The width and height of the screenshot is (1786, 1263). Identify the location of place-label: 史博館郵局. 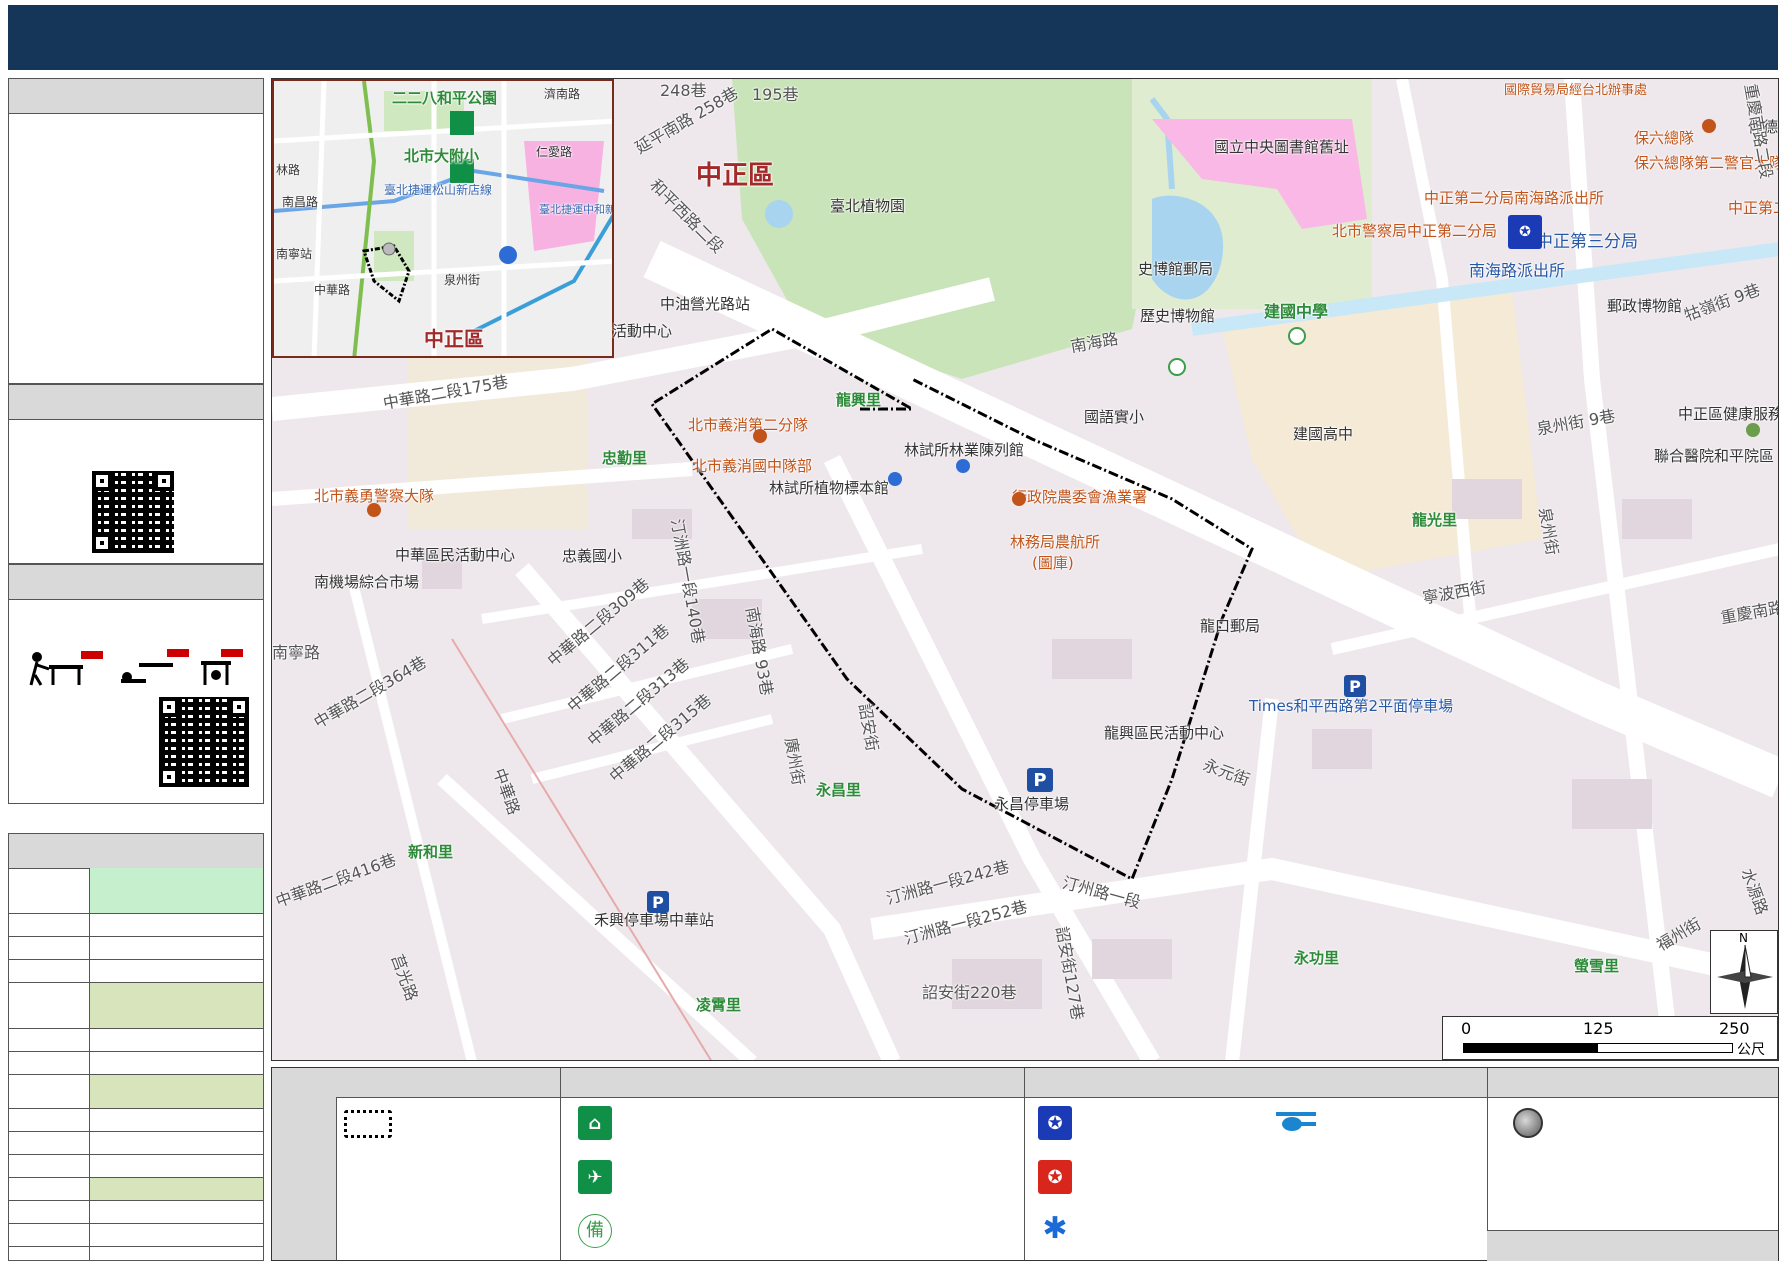
(1176, 269).